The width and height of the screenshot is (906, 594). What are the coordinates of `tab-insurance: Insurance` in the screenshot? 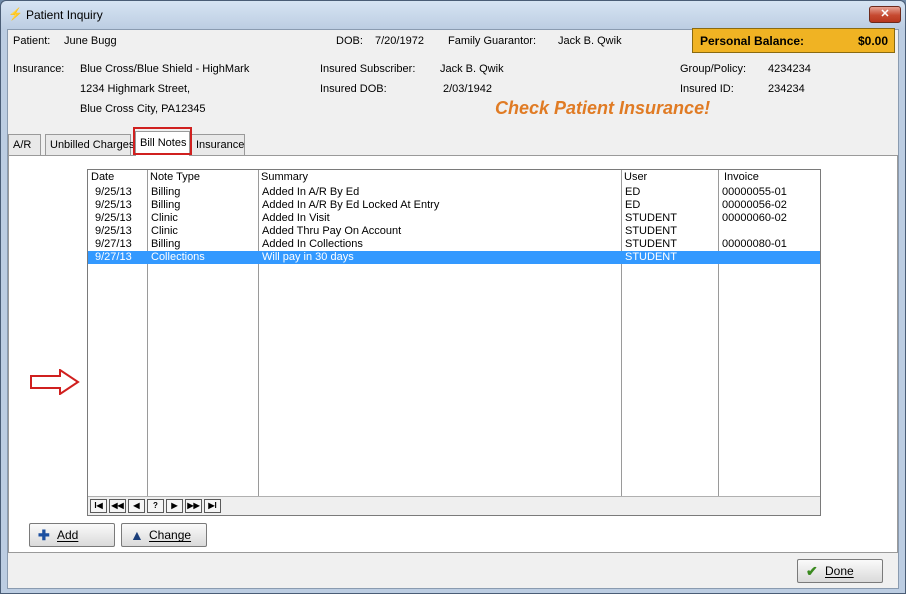 It's located at (218, 144).